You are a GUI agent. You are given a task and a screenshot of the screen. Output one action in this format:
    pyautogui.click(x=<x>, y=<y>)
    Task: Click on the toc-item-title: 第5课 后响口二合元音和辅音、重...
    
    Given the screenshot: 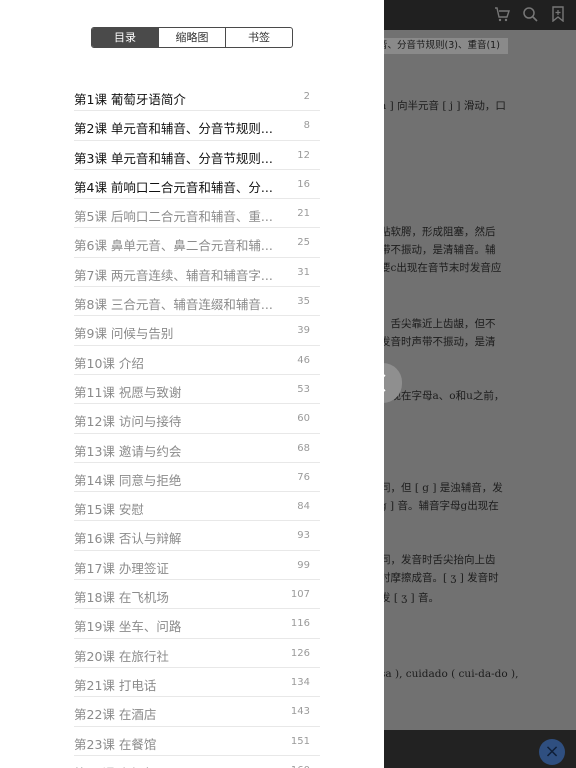 What is the action you would take?
    pyautogui.click(x=173, y=217)
    